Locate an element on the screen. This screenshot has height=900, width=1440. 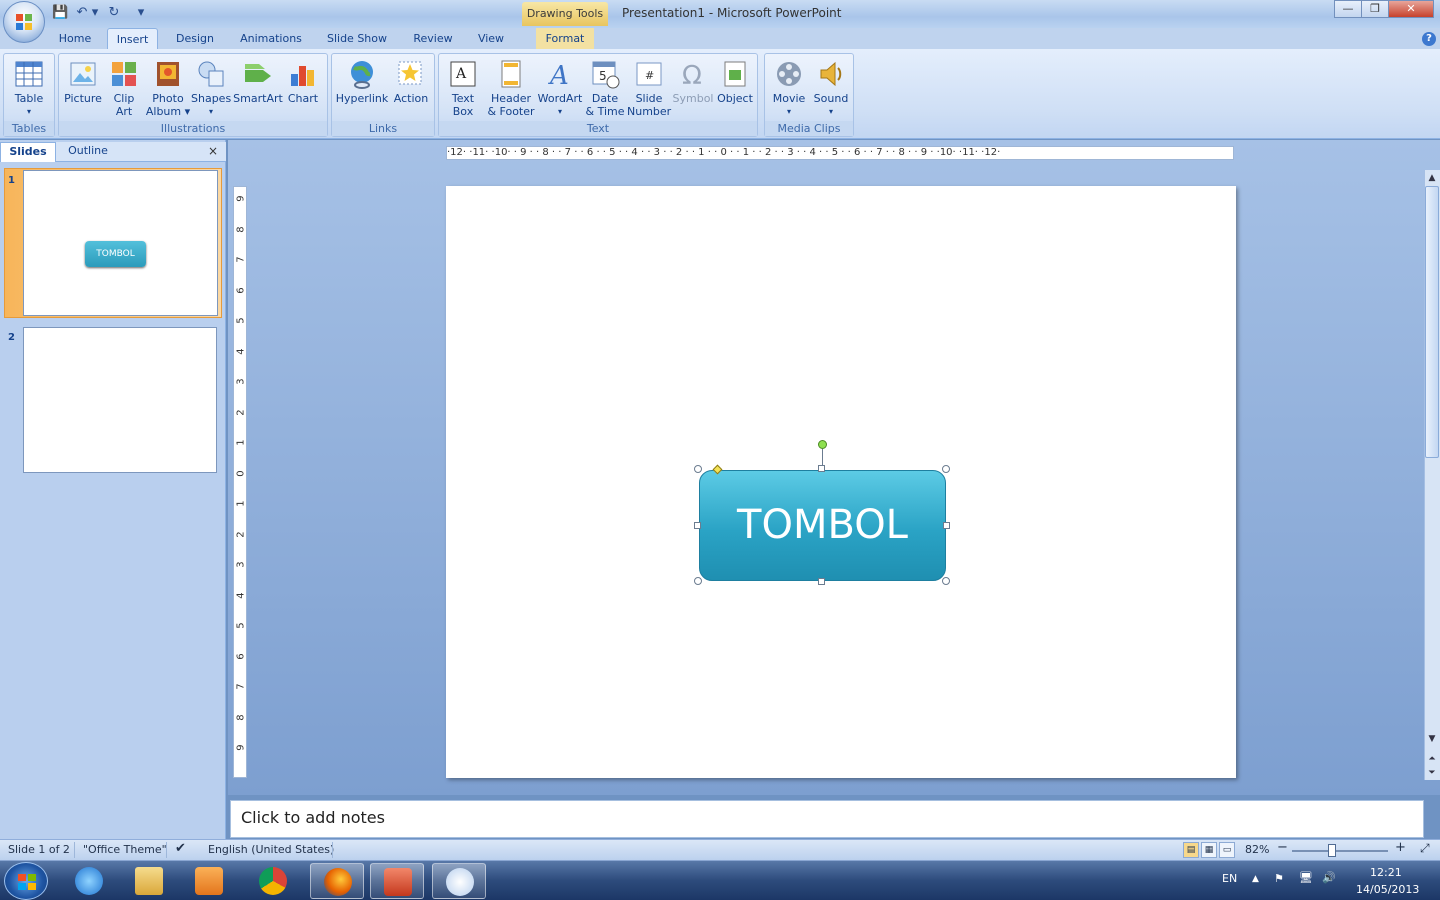
vertical-ruler: 9 8 7 6 5 4 3 2 1 0 1 2 3 4 5 6 7 8 9 is located at coordinates (240, 482).